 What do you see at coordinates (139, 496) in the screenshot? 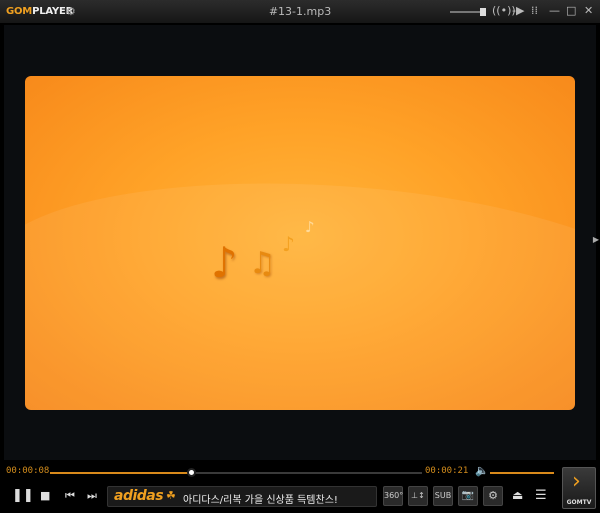
I see `ad-brand: adidas` at bounding box center [139, 496].